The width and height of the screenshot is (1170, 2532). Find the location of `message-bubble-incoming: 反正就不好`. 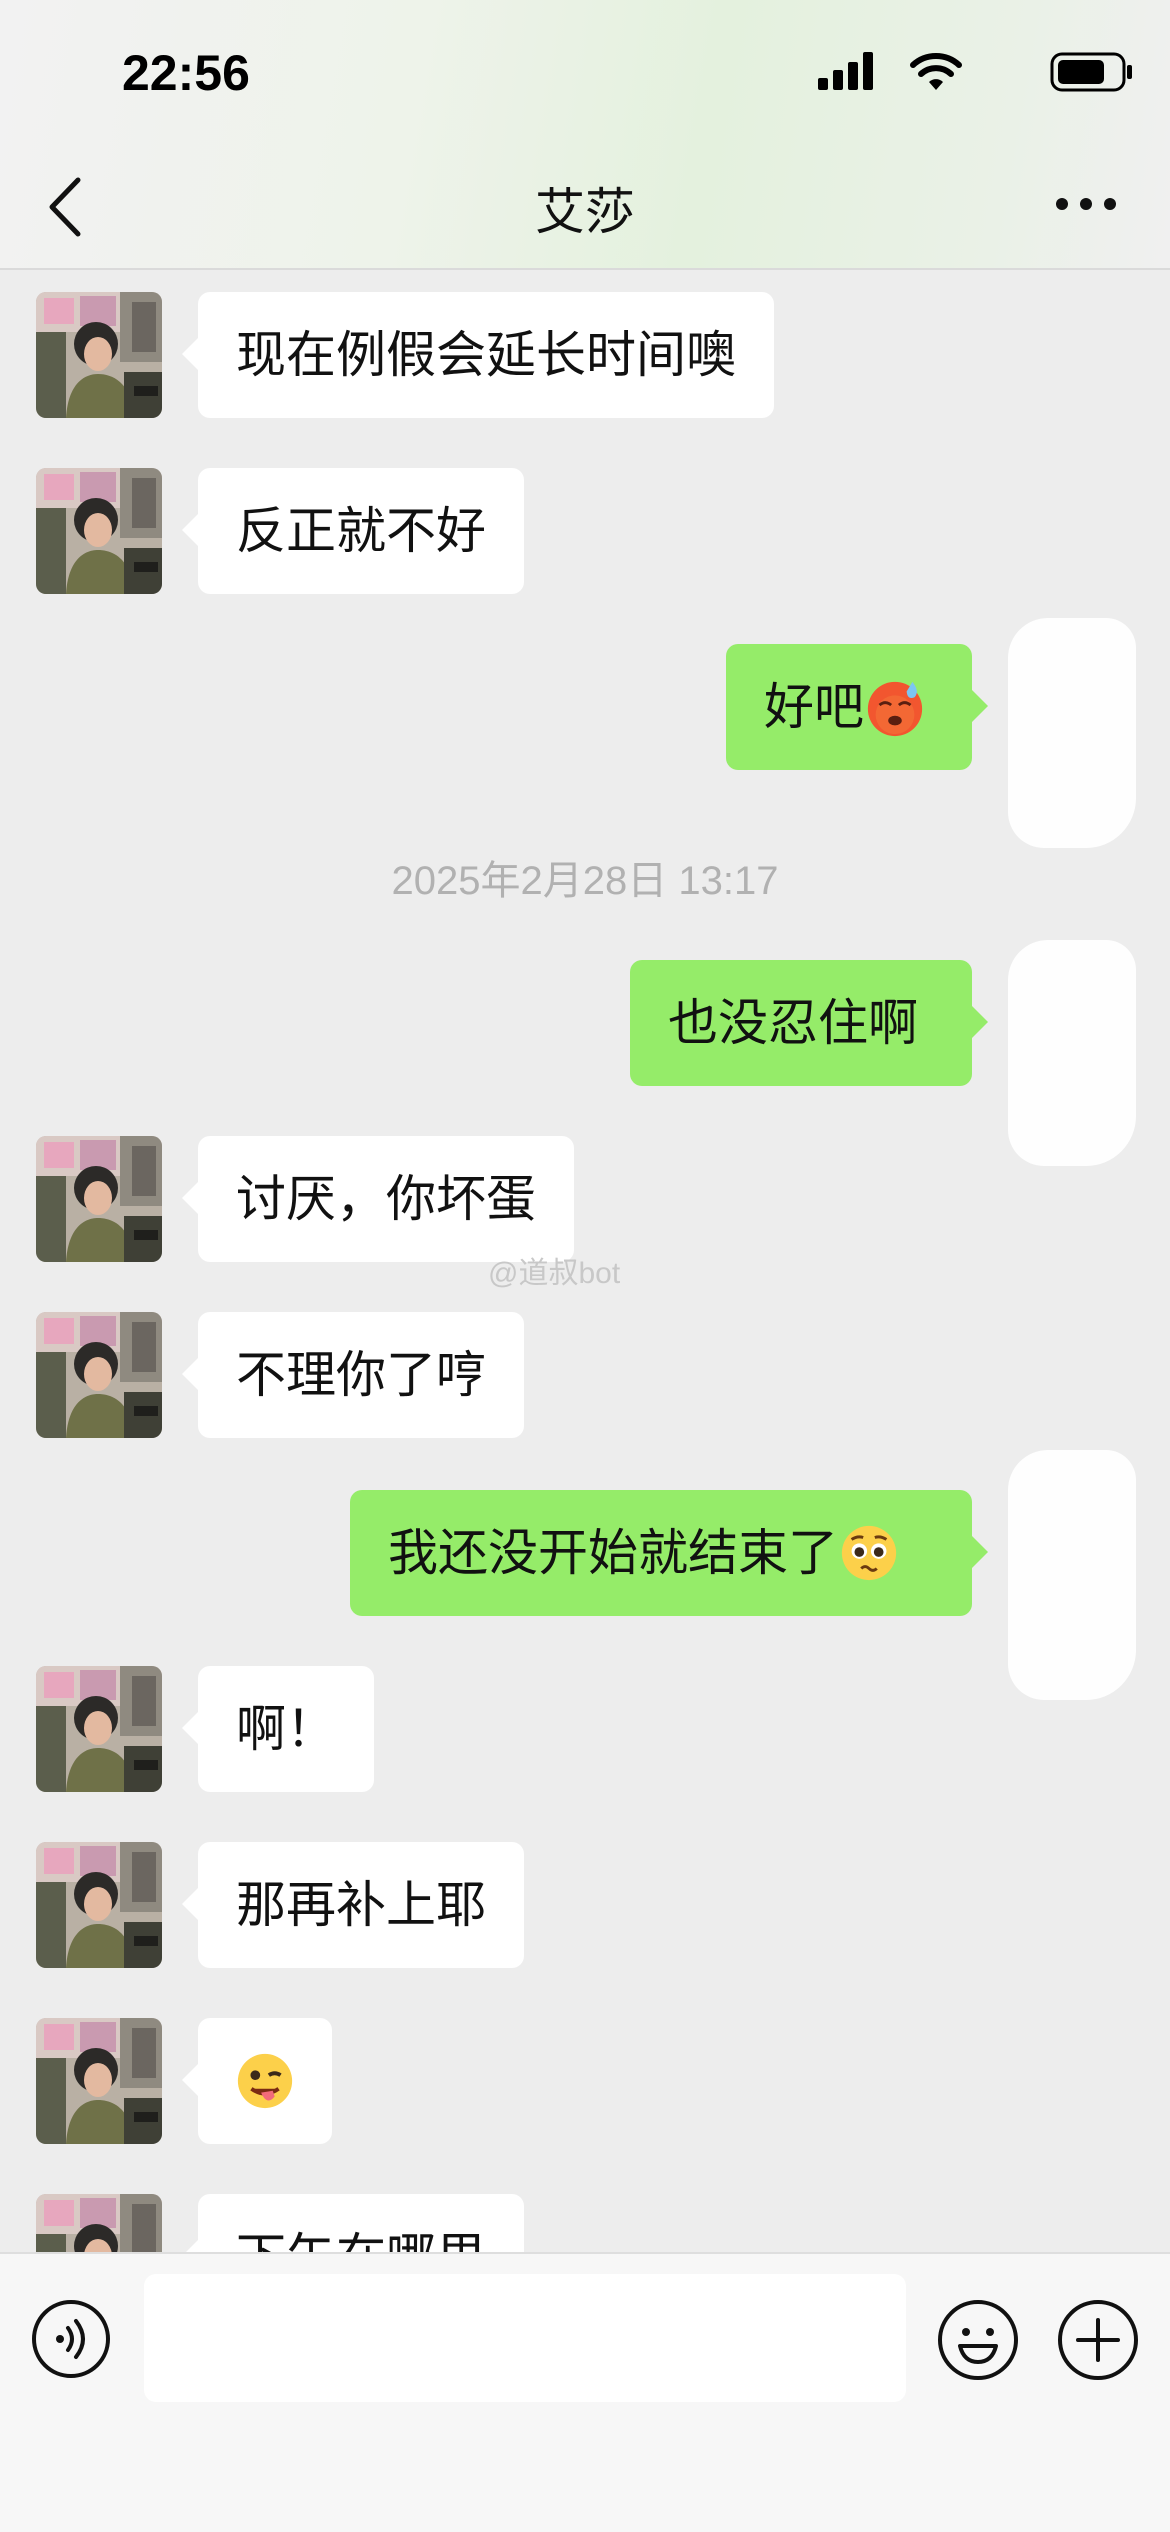

message-bubble-incoming: 反正就不好 is located at coordinates (353, 531).